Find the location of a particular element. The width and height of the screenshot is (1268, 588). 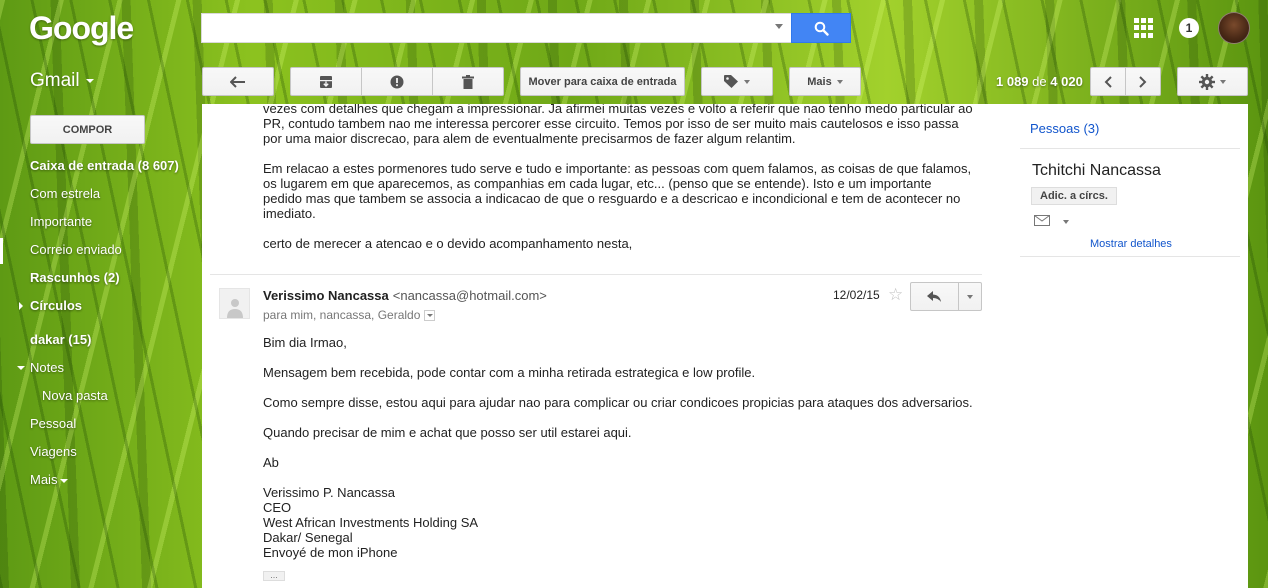

message-body-line: Bim dia Irmao, is located at coordinates (305, 342).